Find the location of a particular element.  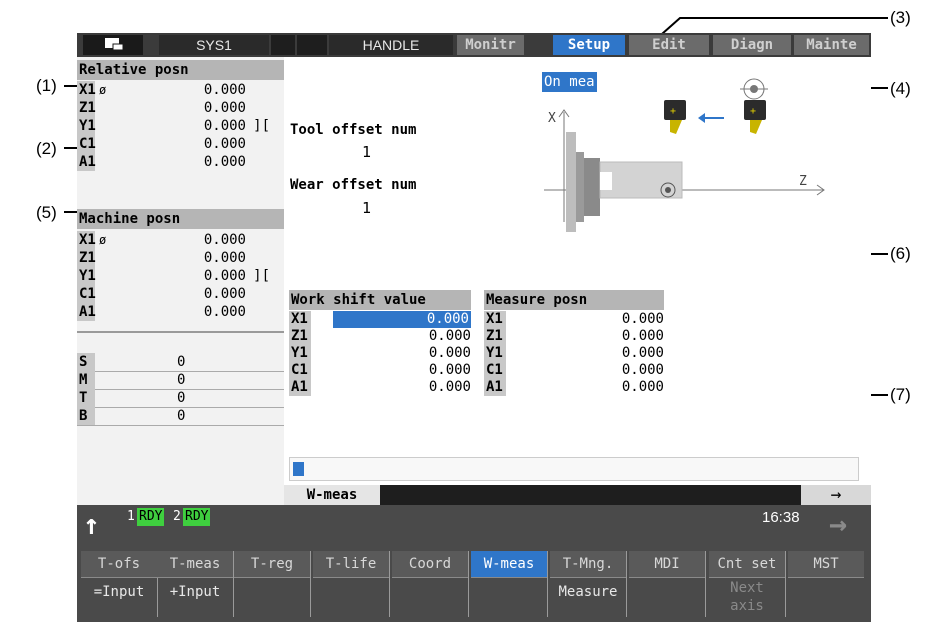

smtb-row: M0 is located at coordinates (180, 380).